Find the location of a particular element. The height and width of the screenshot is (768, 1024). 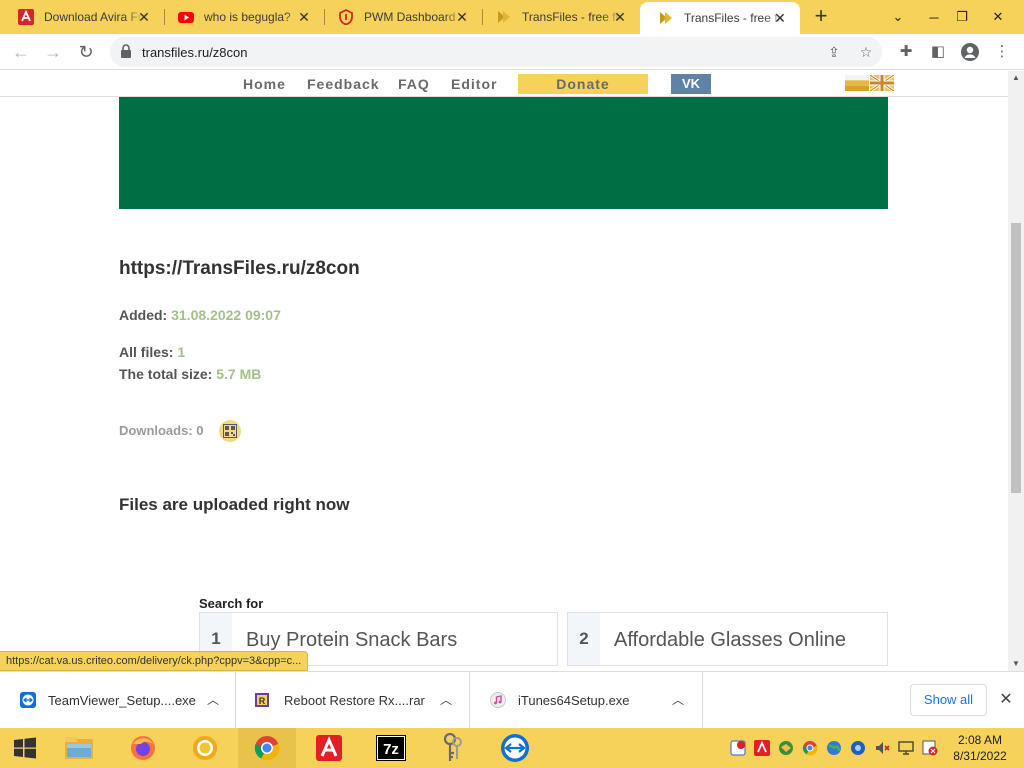

qr-code-icon is located at coordinates (230, 431).